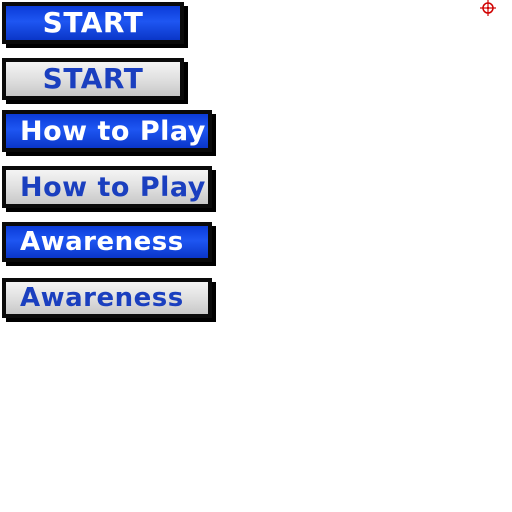 This screenshot has width=512, height=512. I want to click on crosshair-icon, so click(488, 8).